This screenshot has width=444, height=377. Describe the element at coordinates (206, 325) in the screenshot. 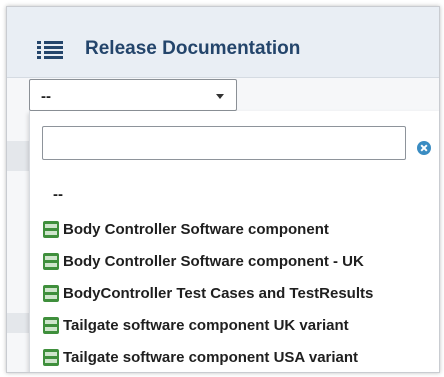

I see `option-label: Tailgate software component UK variant` at that location.